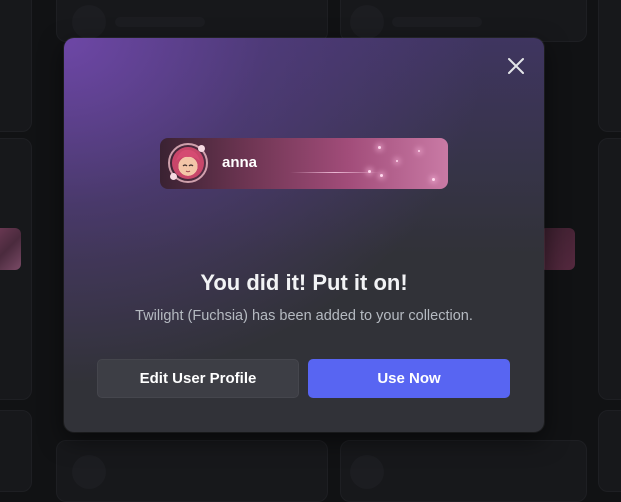 The height and width of the screenshot is (502, 621). What do you see at coordinates (304, 163) in the screenshot?
I see `nameplate-preview: anna` at bounding box center [304, 163].